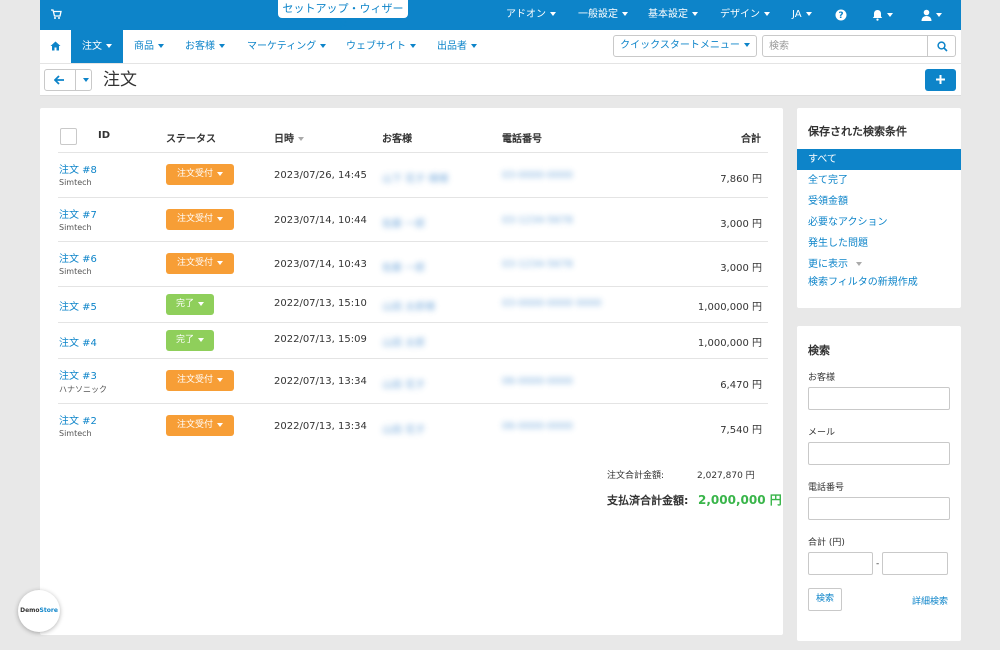  What do you see at coordinates (403, 341) in the screenshot?
I see `customer-name: 山田 太郎` at bounding box center [403, 341].